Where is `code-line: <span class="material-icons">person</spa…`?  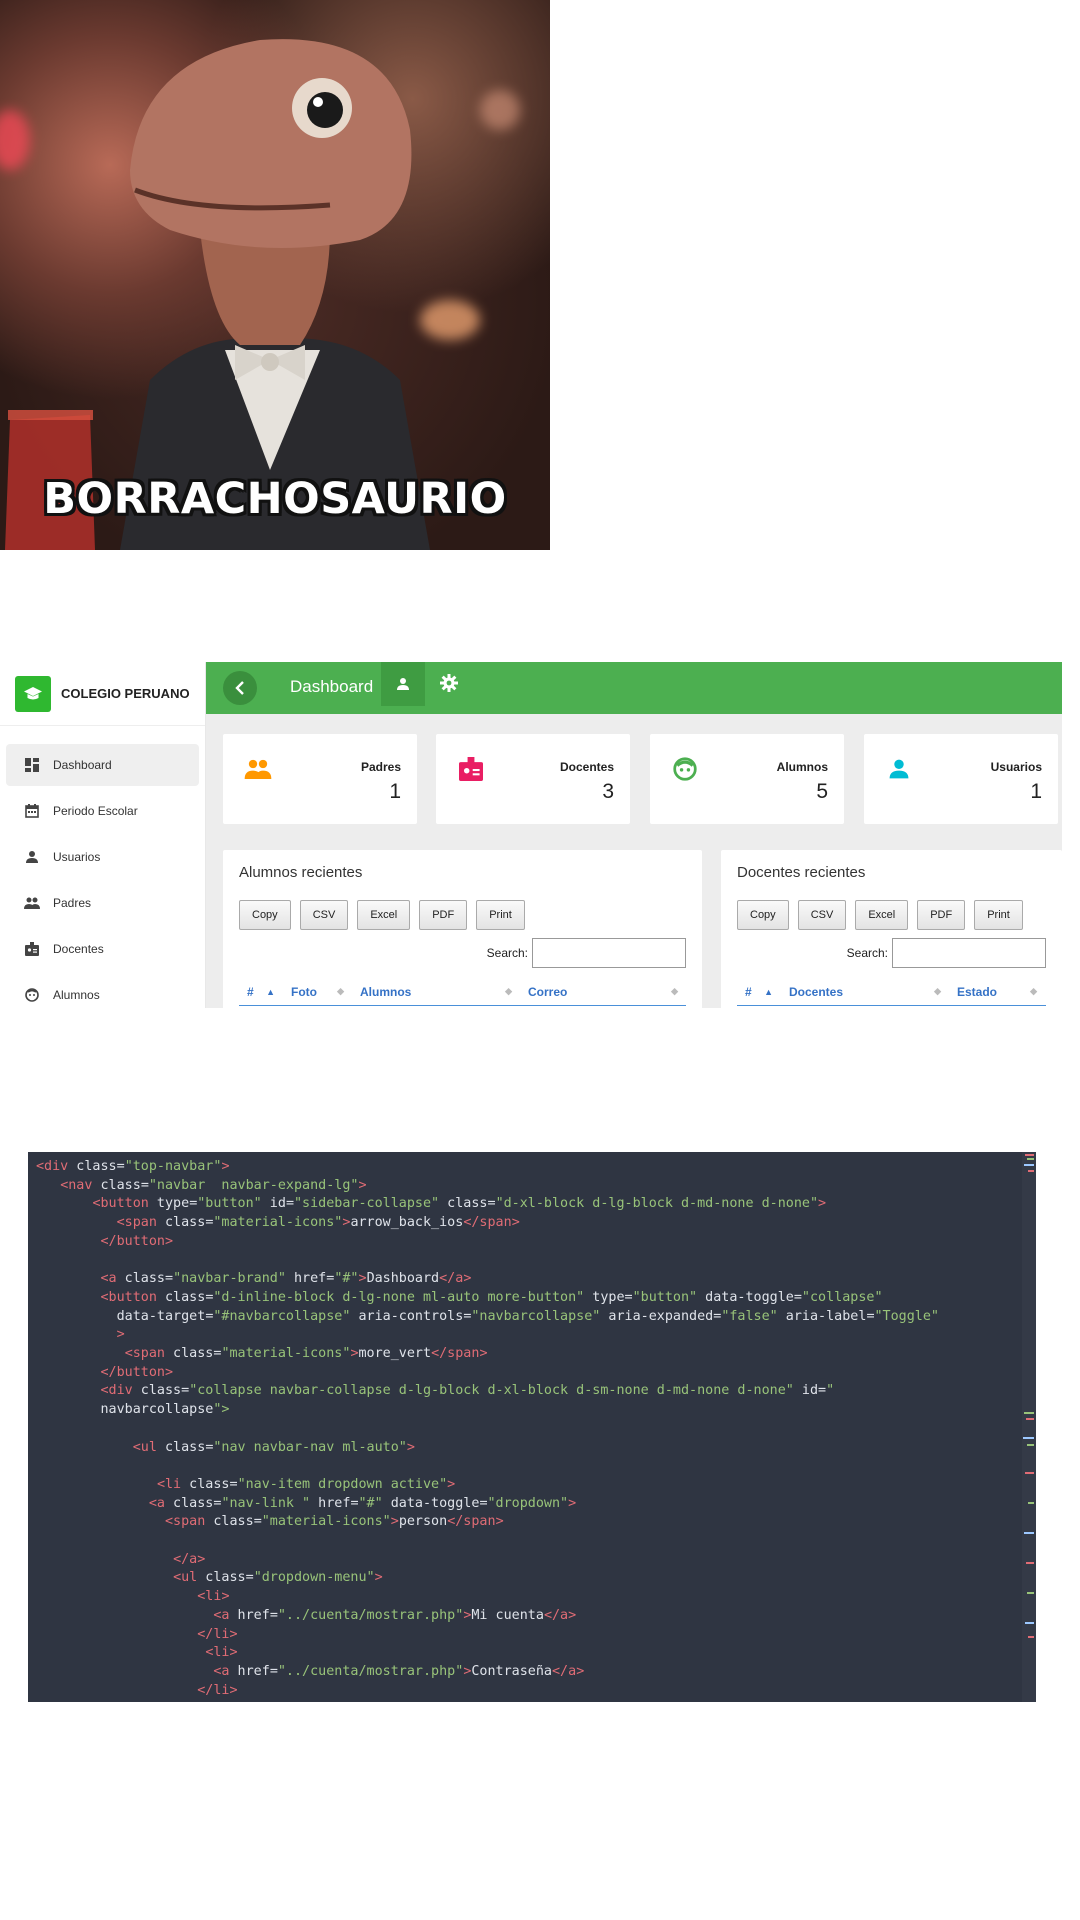 code-line: <span class="material-icons">person</spa… is located at coordinates (487, 1522).